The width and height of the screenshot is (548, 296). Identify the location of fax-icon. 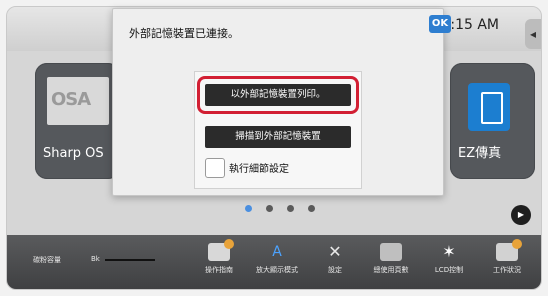
(489, 107).